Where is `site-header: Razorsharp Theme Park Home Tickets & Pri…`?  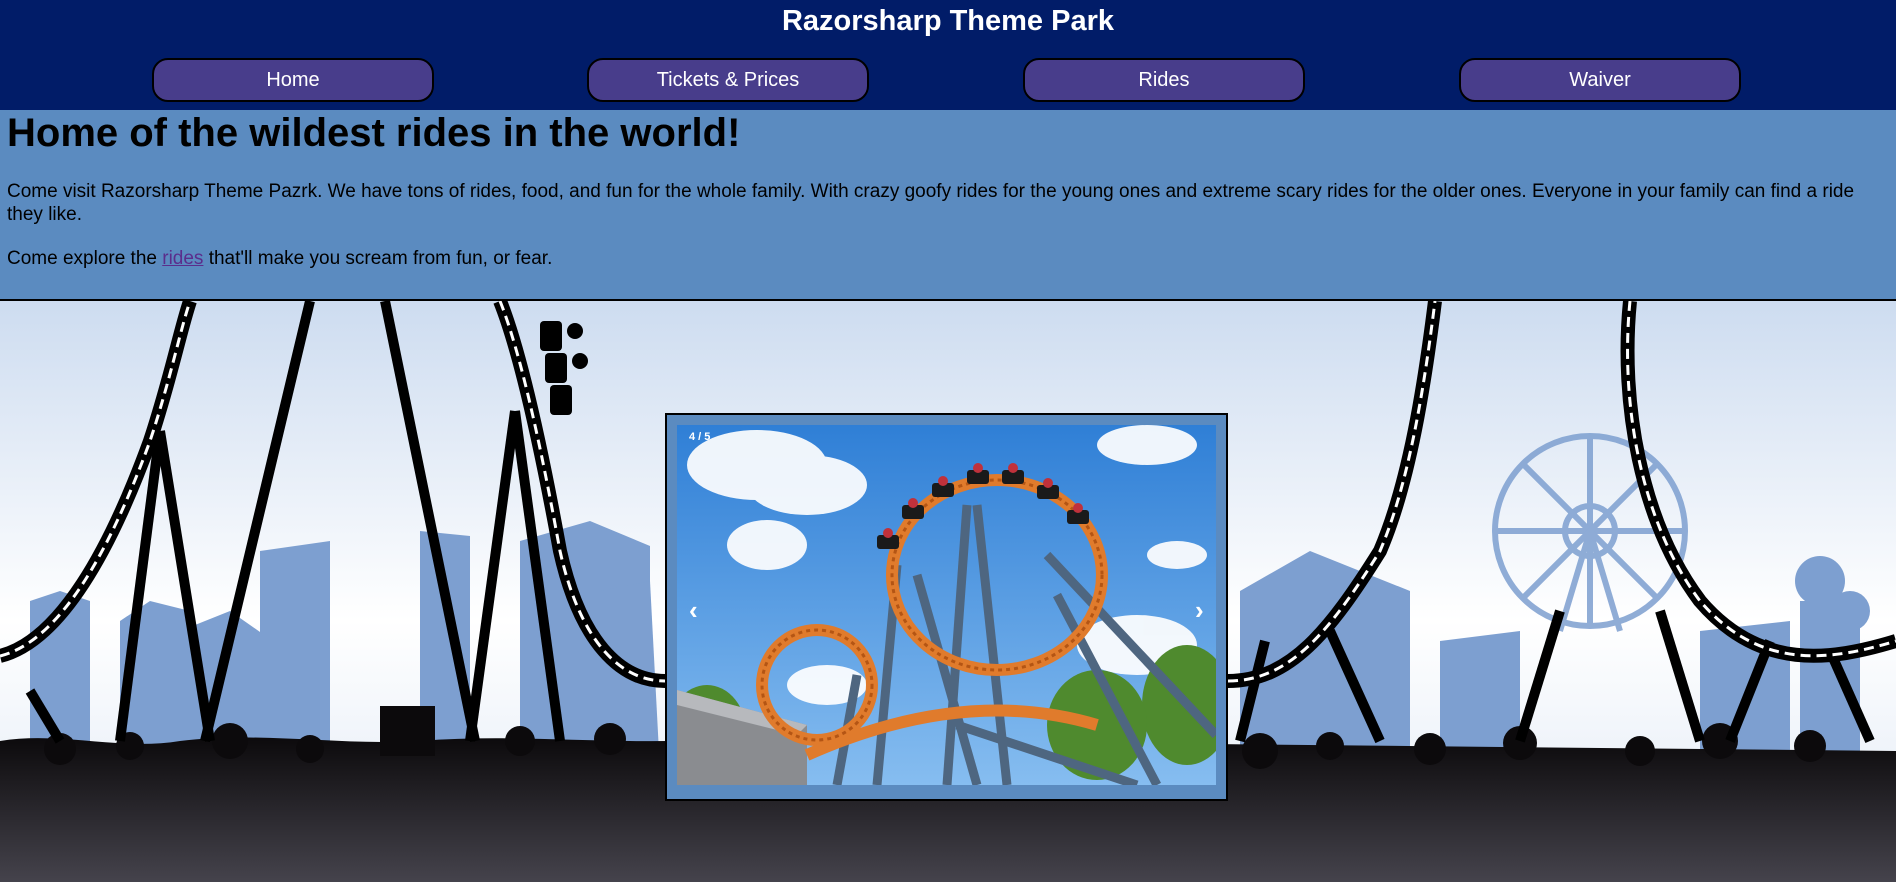 site-header: Razorsharp Theme Park Home Tickets & Pri… is located at coordinates (948, 55).